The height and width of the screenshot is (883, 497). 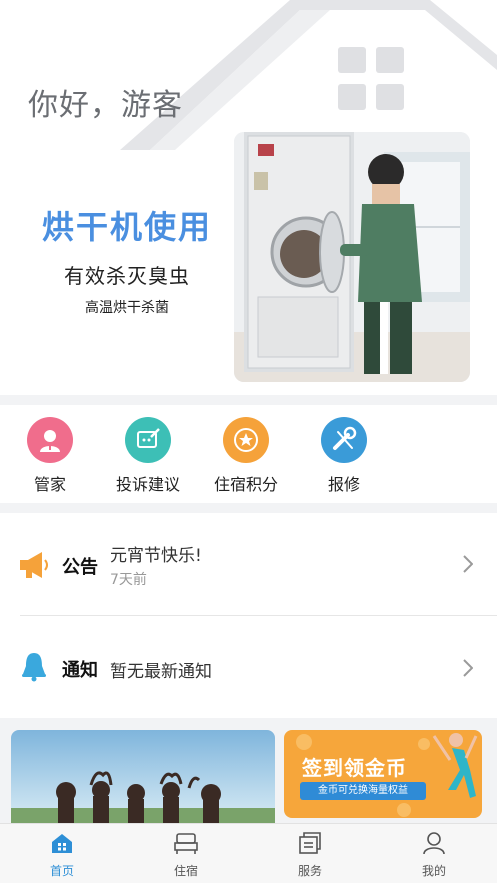 I want to click on tab-label: 服务, so click(x=309, y=871).